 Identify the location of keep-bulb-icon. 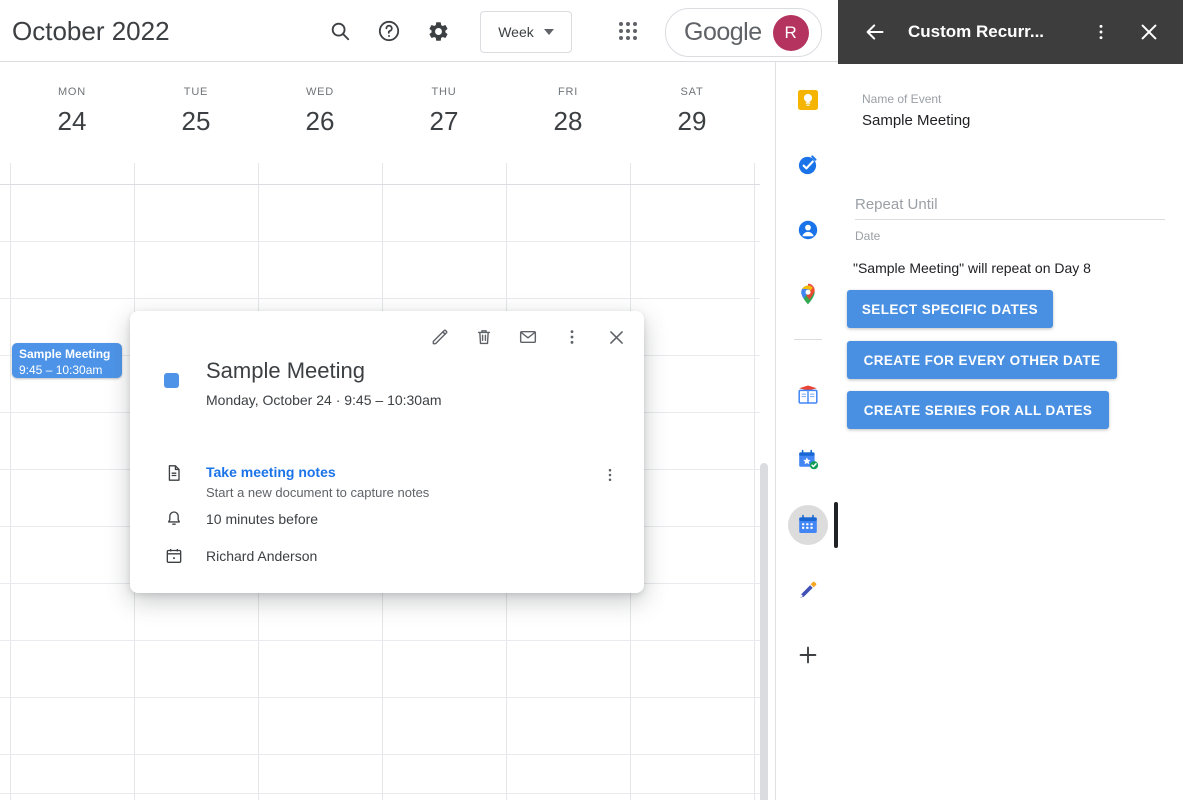
(808, 100).